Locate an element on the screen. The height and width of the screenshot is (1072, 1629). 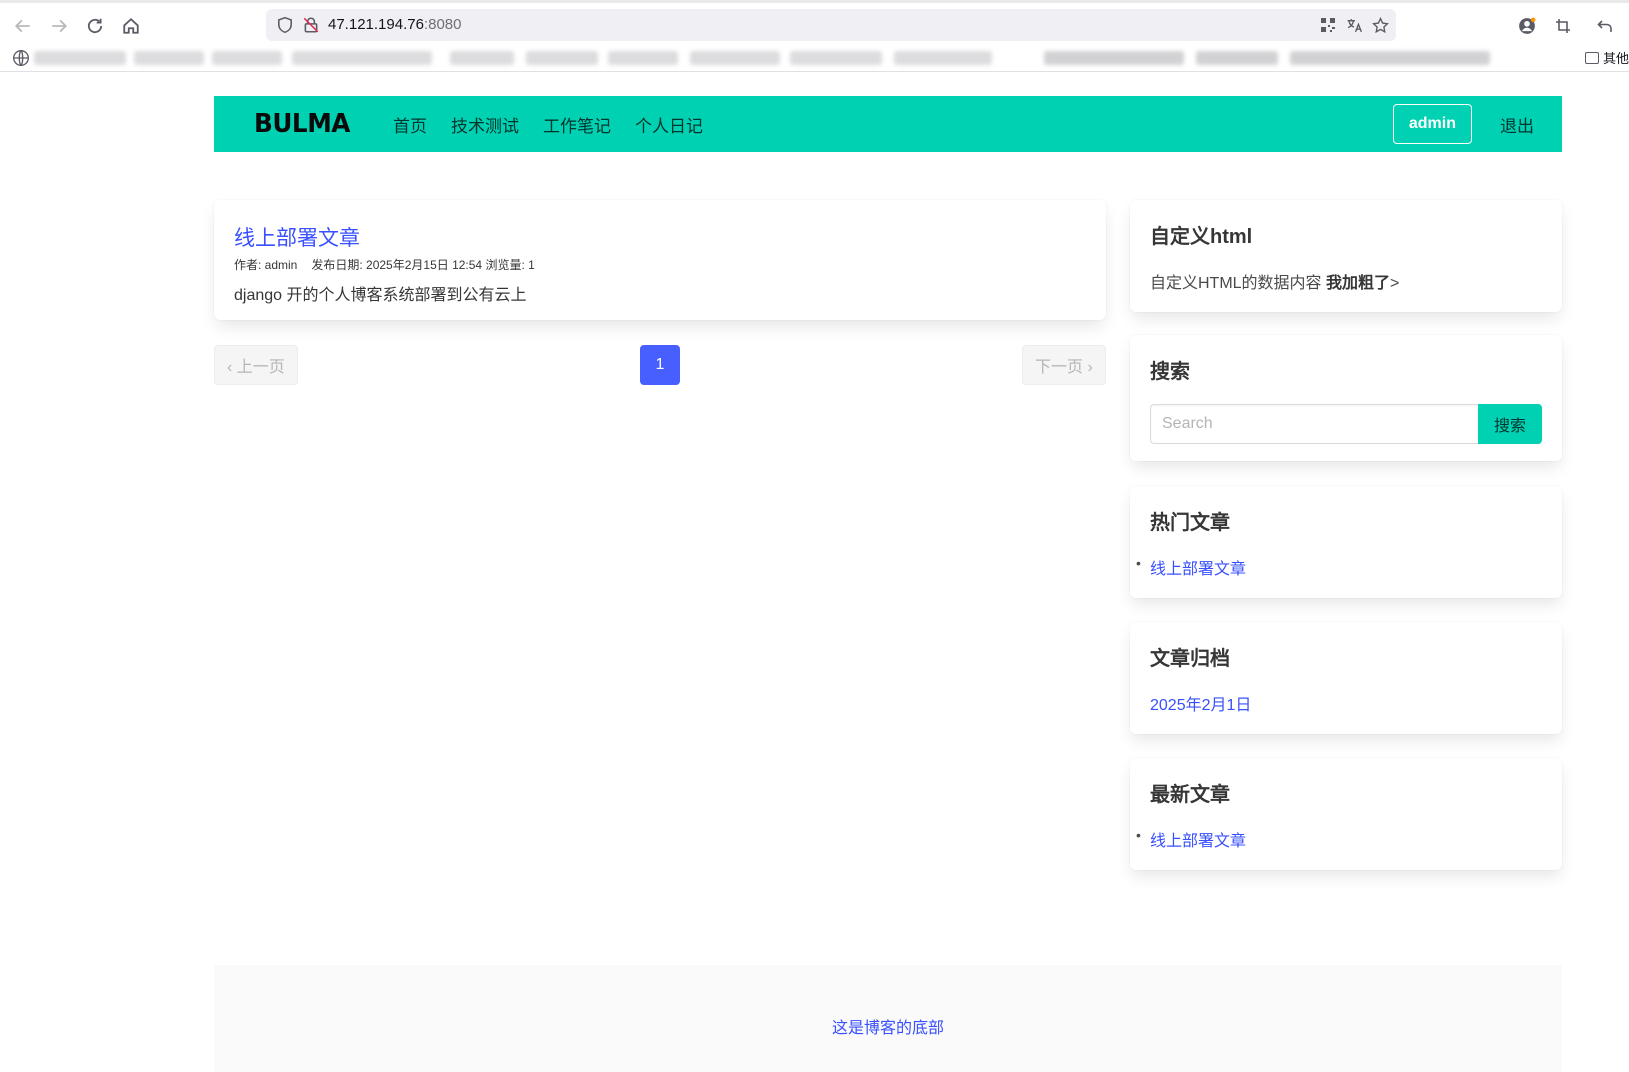
nav-link-work-notes: 工作笔记 is located at coordinates (577, 124).